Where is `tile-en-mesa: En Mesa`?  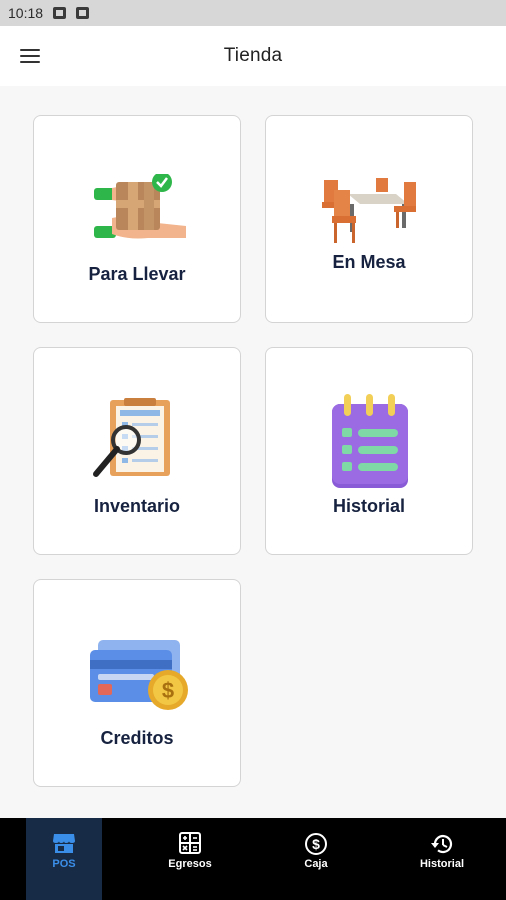
tile-en-mesa: En Mesa is located at coordinates (369, 219).